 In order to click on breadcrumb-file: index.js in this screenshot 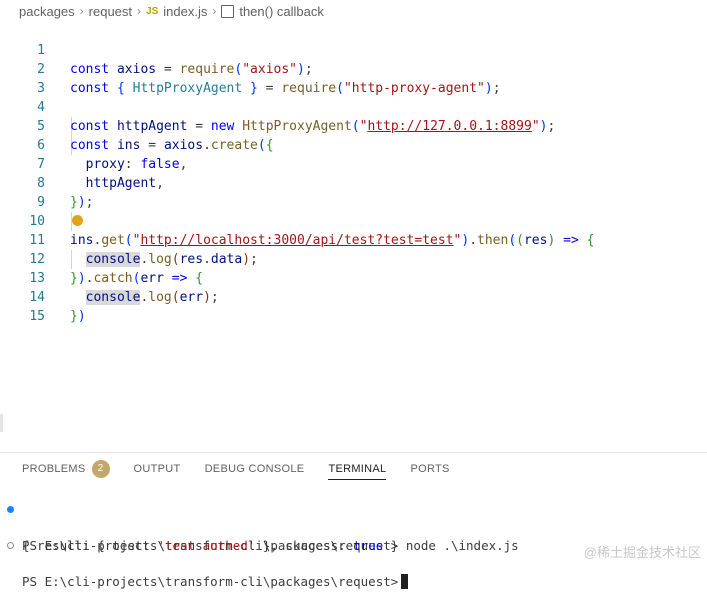, I will do `click(185, 11)`.